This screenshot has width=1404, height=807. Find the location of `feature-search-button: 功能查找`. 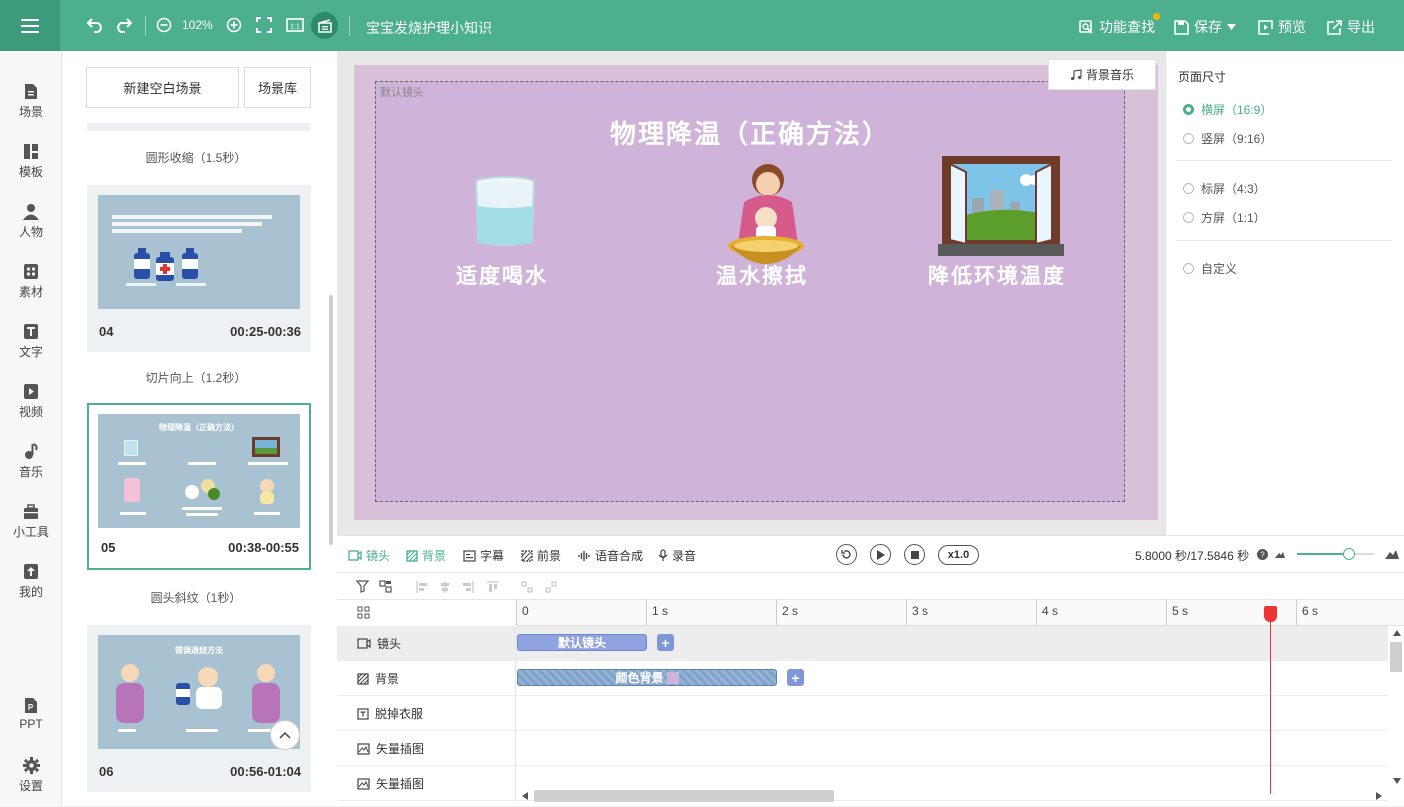

feature-search-button: 功能查找 is located at coordinates (1117, 27).